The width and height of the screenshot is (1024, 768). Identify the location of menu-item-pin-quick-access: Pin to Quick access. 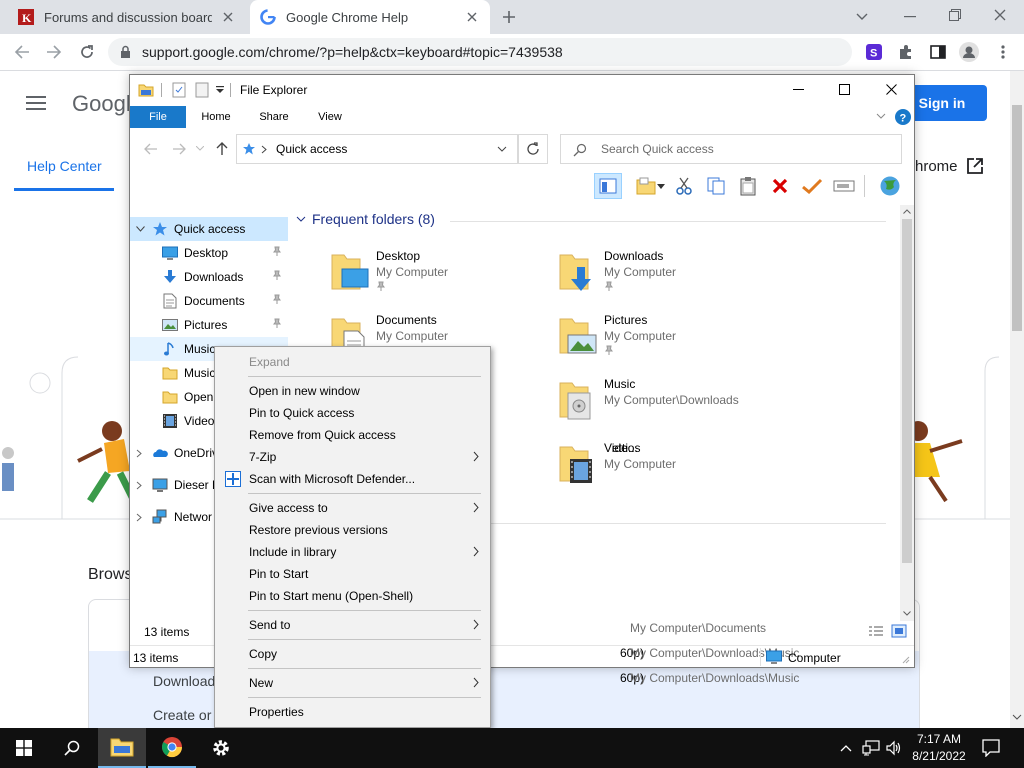
(352, 413).